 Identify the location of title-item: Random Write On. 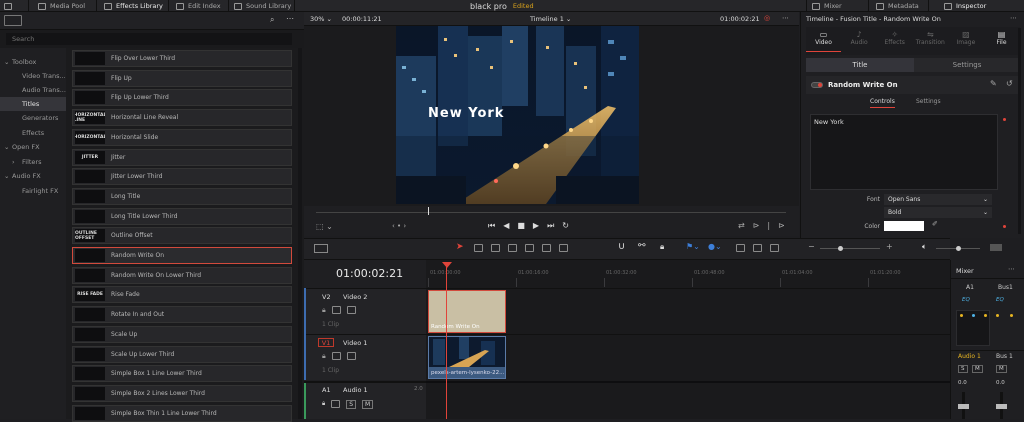
(182, 255).